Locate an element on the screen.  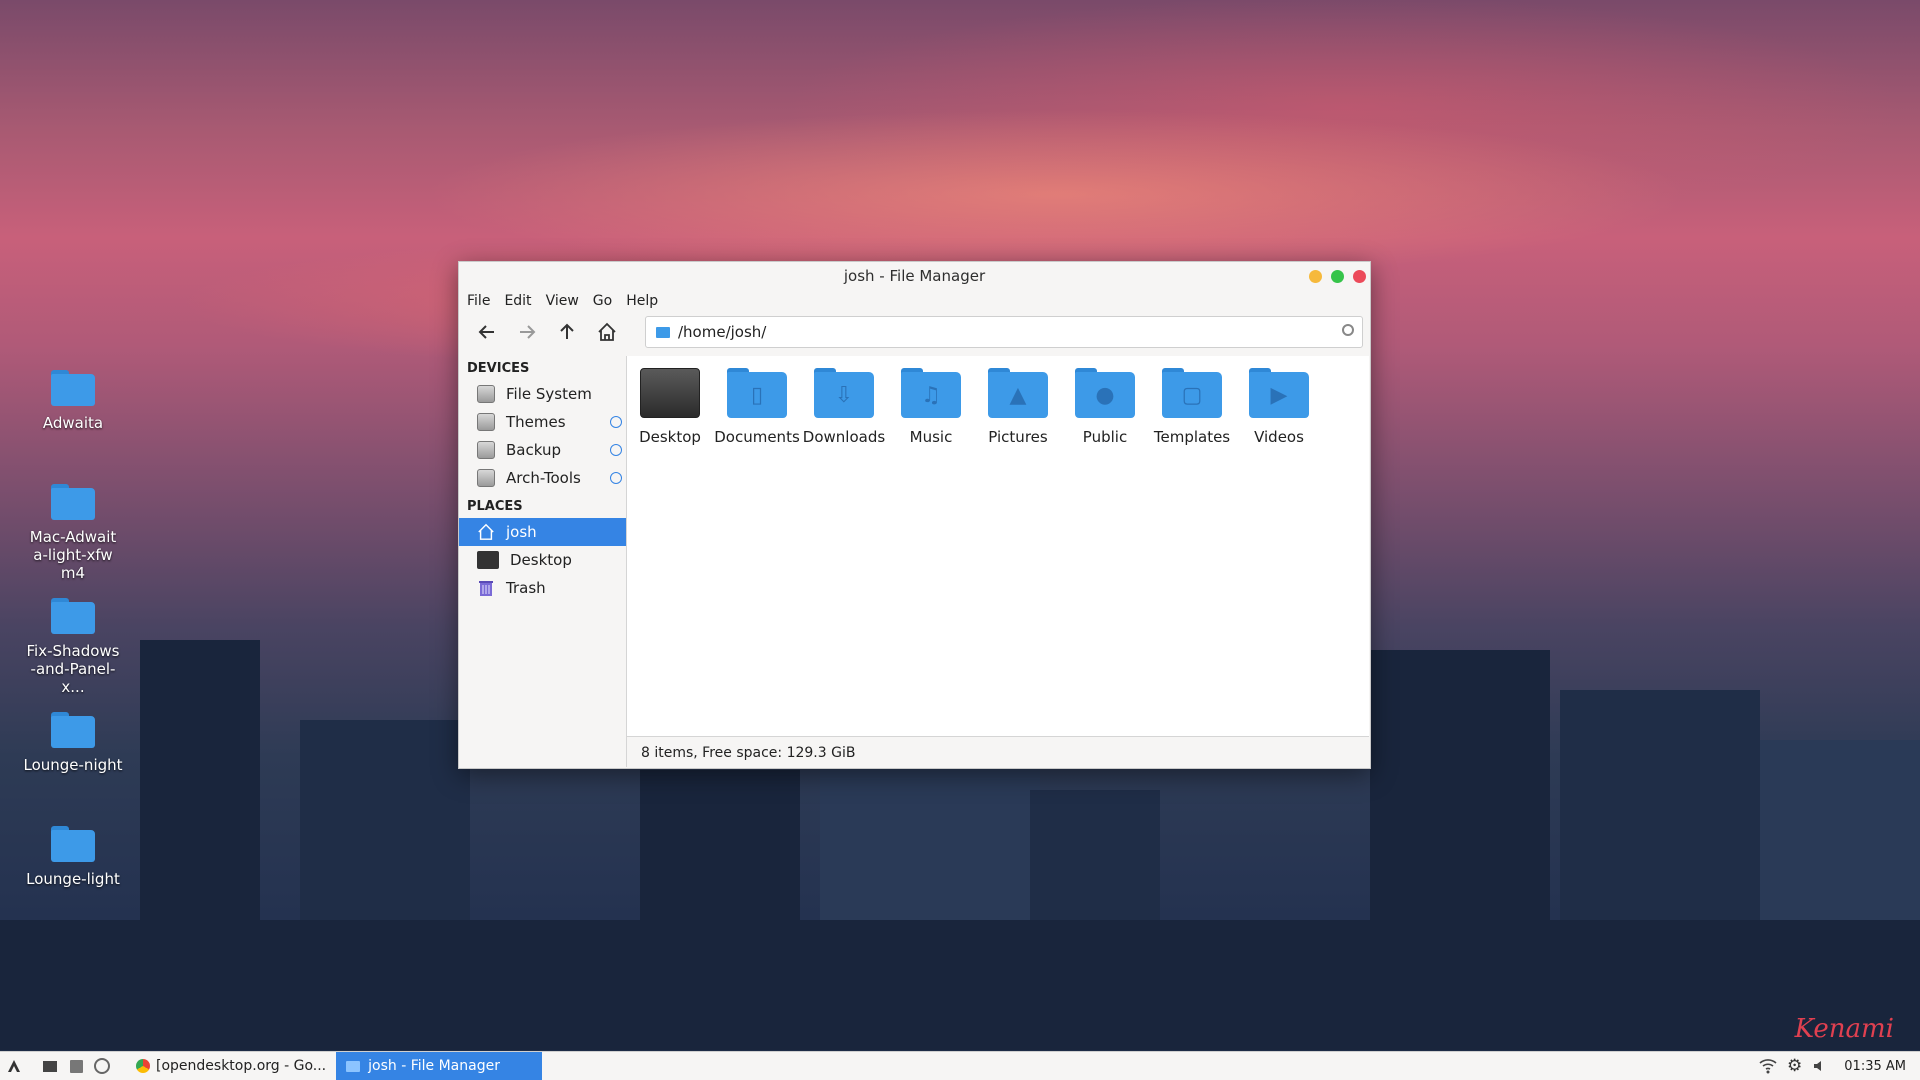
up-button is located at coordinates (567, 332).